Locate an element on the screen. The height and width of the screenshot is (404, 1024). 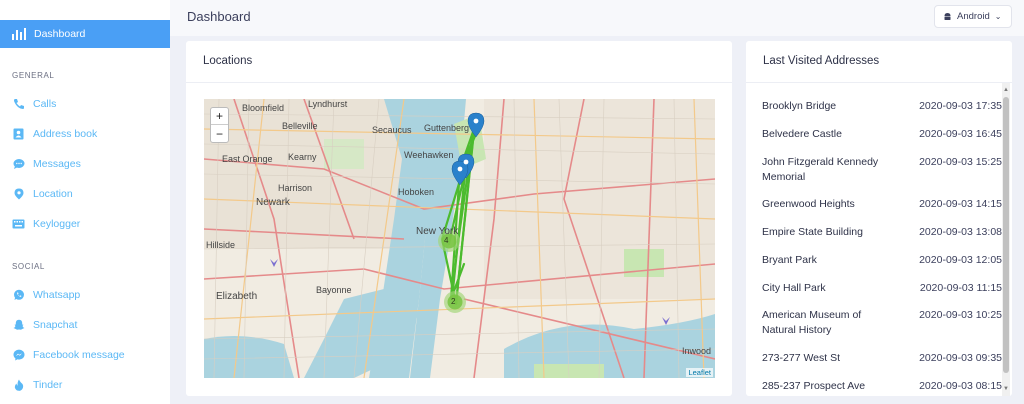
cluster-count: 2 is located at coordinates (453, 301).